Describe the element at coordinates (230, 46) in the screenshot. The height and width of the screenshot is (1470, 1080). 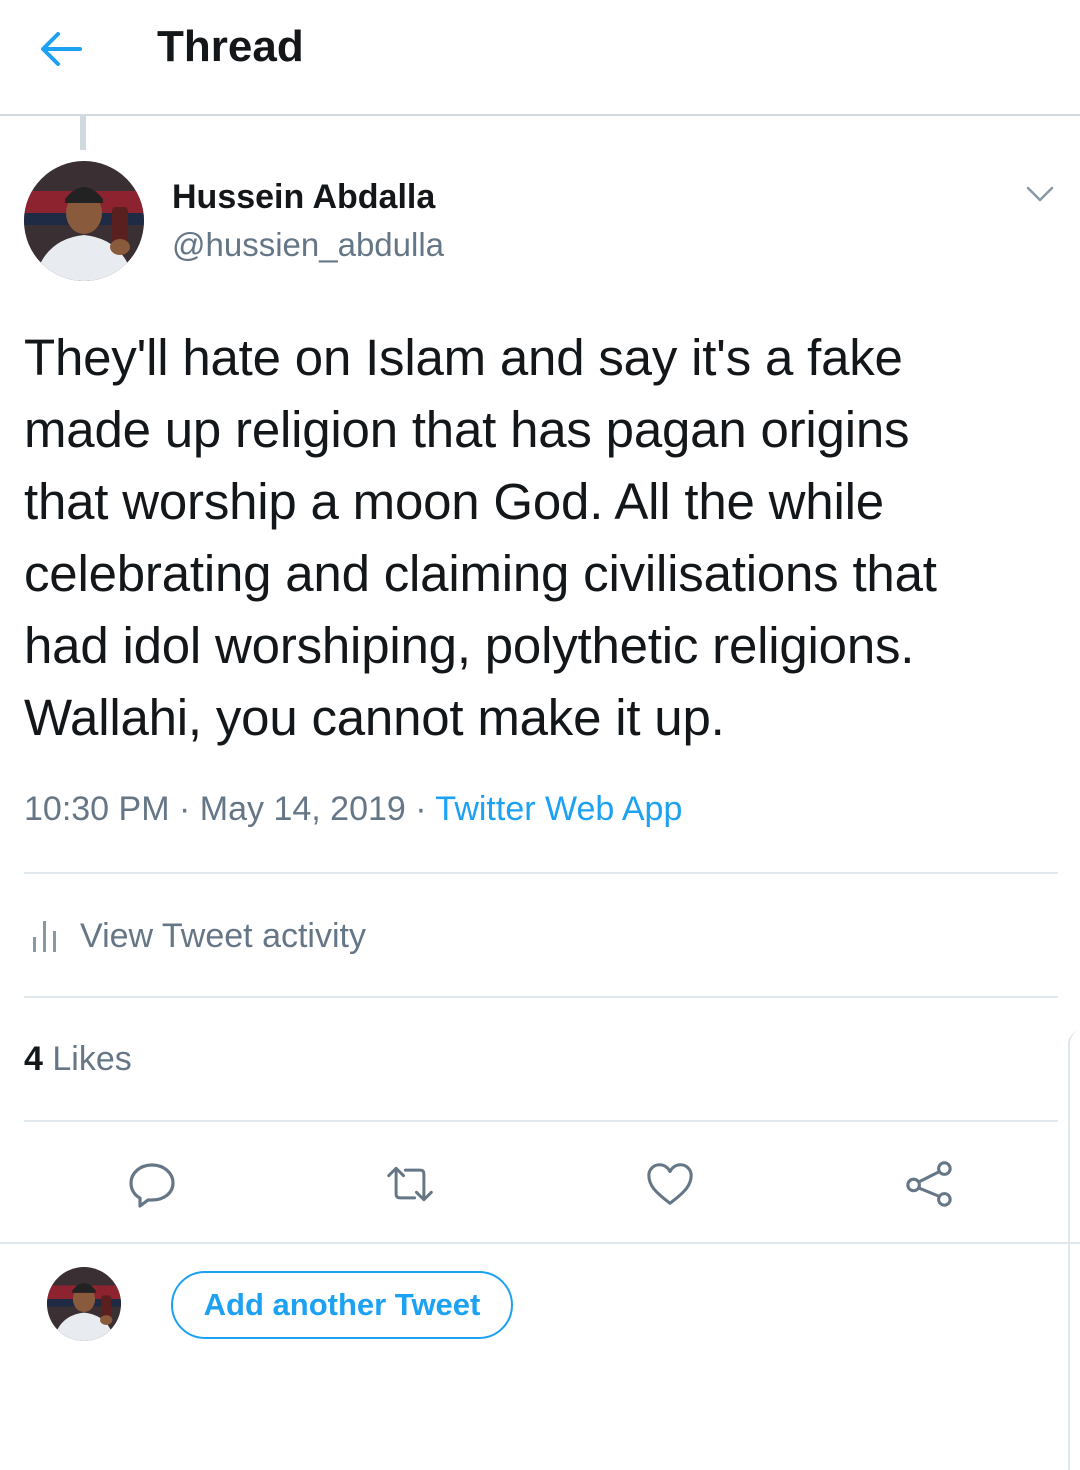
I see `page-title: Thread` at that location.